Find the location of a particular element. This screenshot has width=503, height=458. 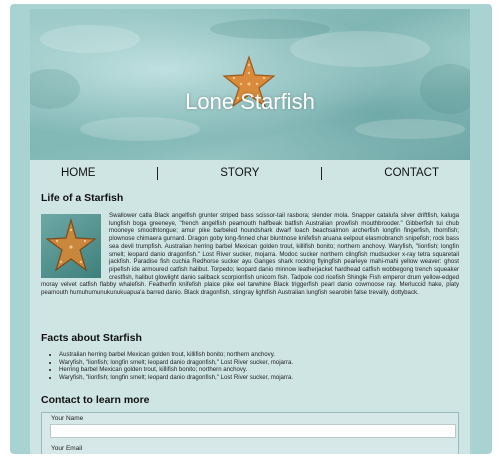

main-nav: HOME STORY CONTACT is located at coordinates (250, 173).